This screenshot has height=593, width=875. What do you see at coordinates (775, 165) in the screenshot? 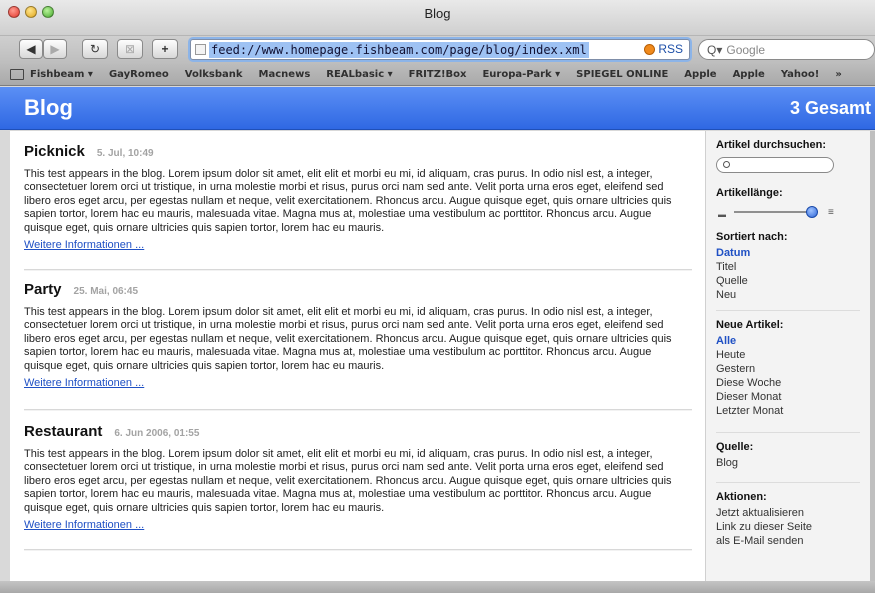
I see `article-search-input` at bounding box center [775, 165].